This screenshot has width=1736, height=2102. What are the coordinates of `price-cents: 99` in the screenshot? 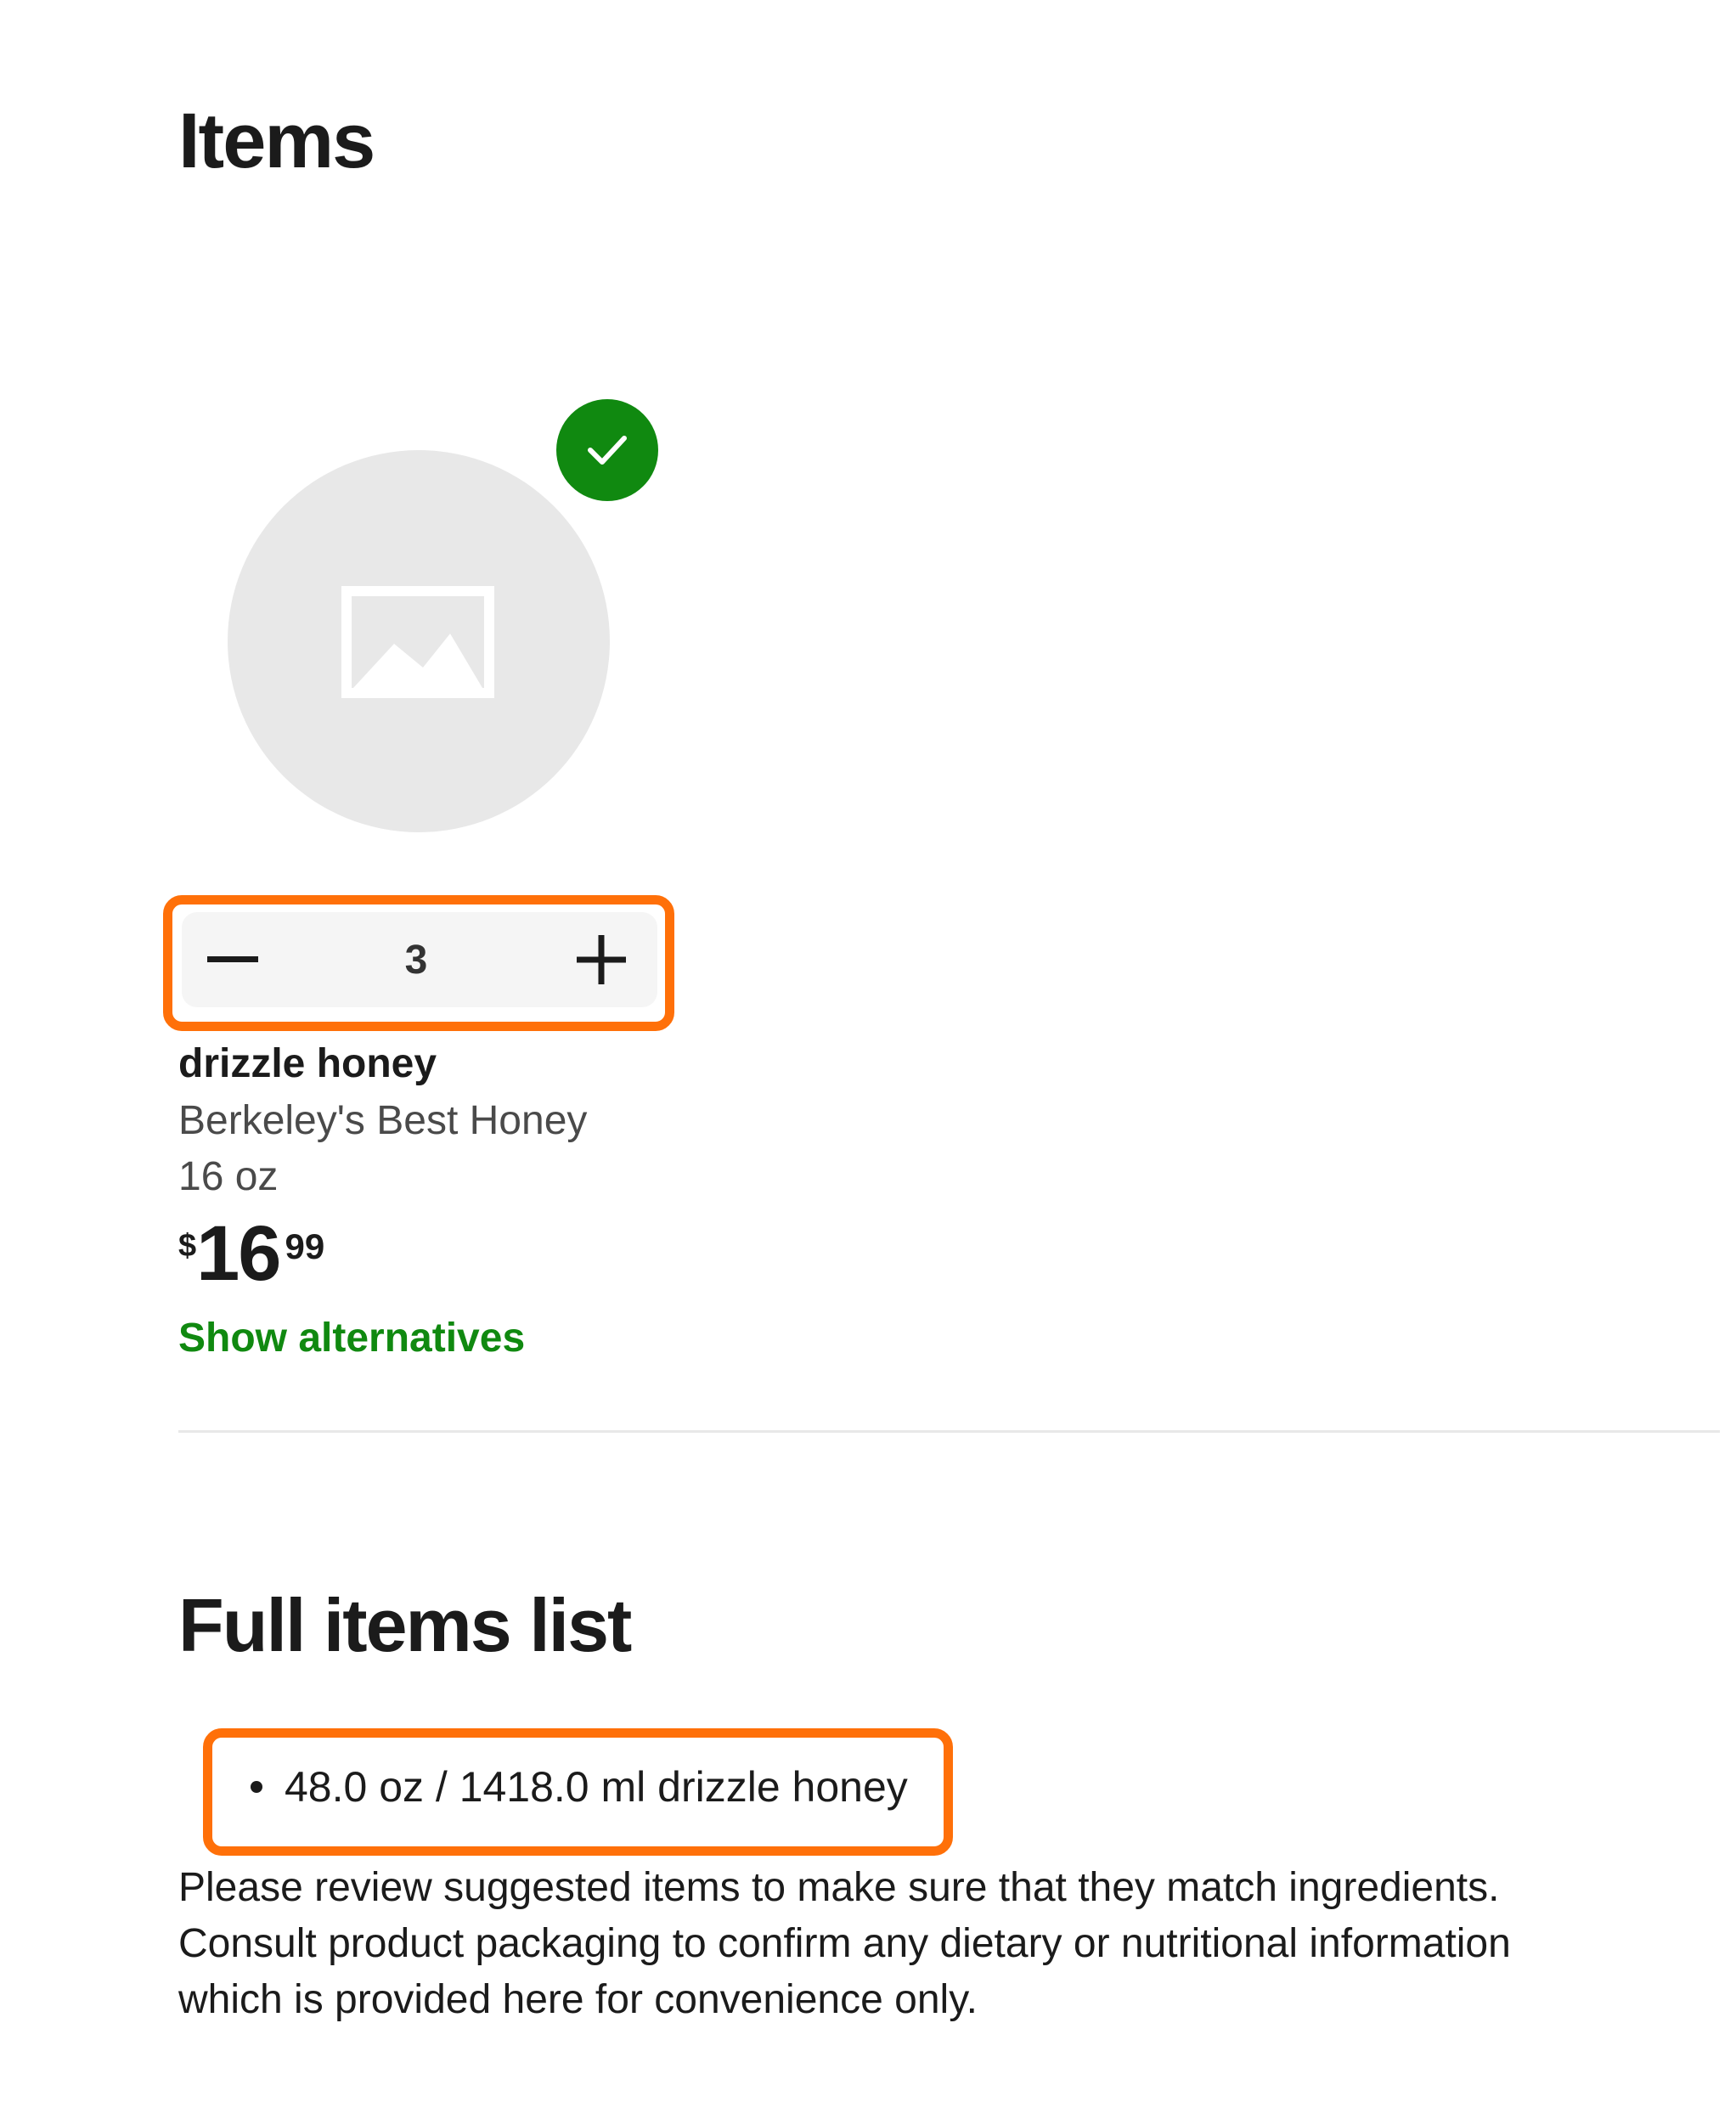 It's located at (305, 1246).